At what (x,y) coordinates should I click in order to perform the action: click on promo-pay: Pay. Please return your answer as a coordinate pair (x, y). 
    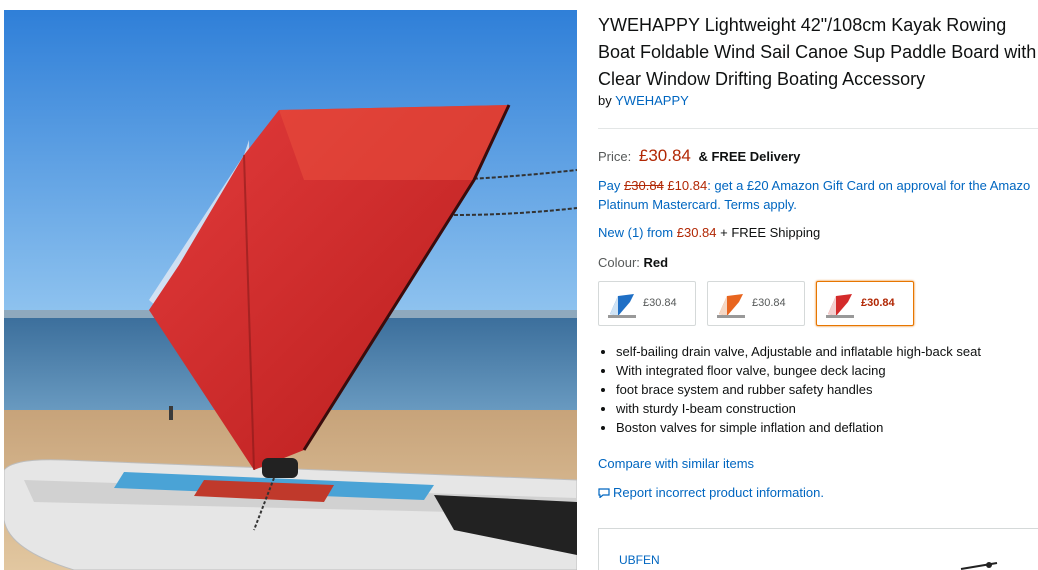
    Looking at the image, I should click on (609, 185).